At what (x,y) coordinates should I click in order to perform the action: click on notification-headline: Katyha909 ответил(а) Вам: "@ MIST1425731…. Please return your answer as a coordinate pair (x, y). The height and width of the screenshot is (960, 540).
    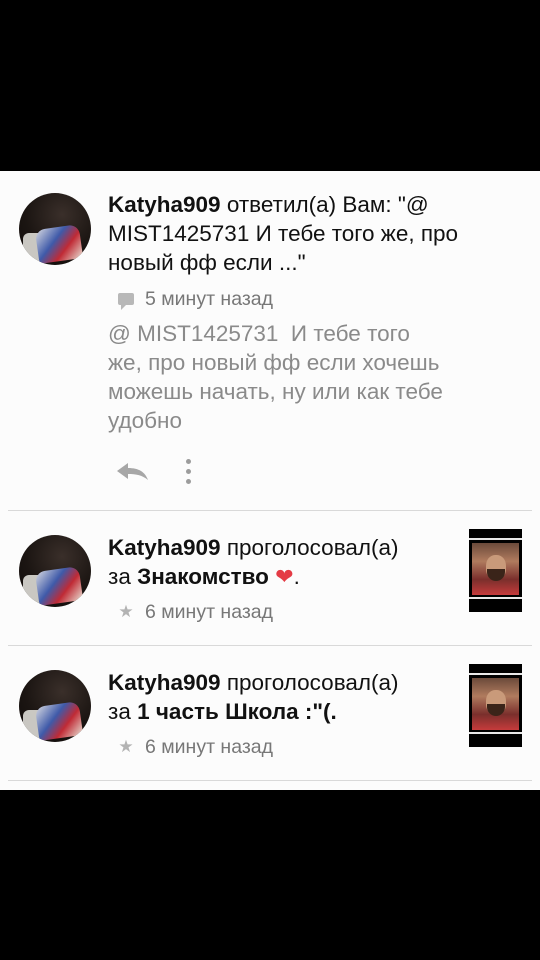
    Looking at the image, I should click on (313, 233).